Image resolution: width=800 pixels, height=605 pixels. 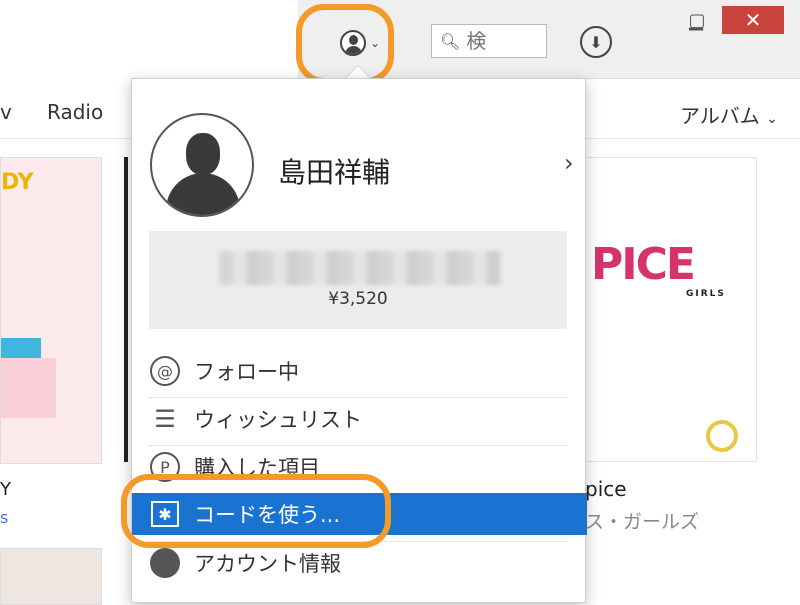 I want to click on badge-icon, so click(x=722, y=436).